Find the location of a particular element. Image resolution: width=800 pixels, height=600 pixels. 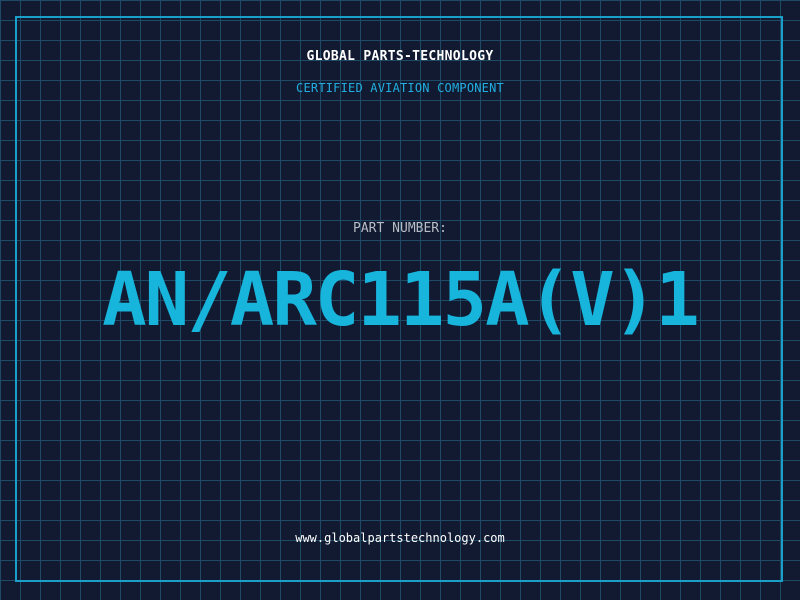

part-number-value: AN/ARC115A(V)1 is located at coordinates (401, 300).